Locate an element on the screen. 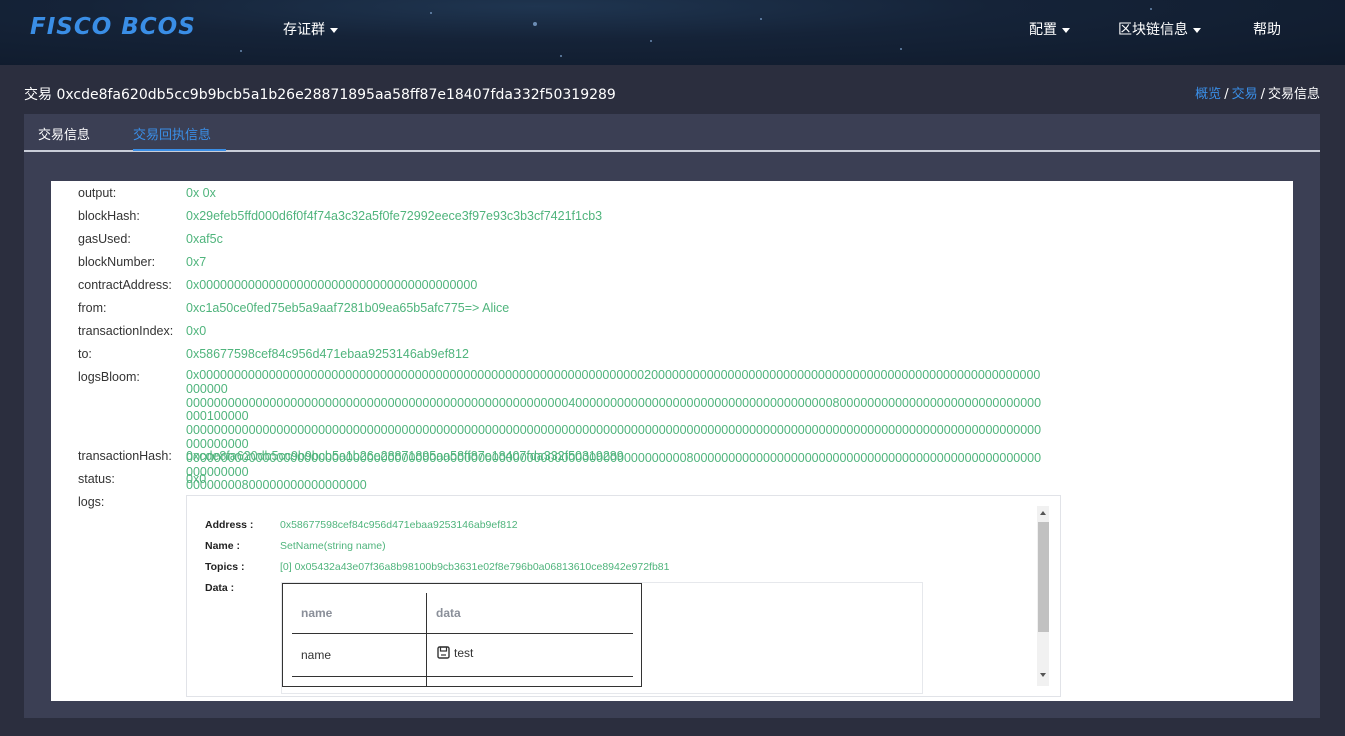 This screenshot has width=1345, height=736. table-column-divider is located at coordinates (426, 639).